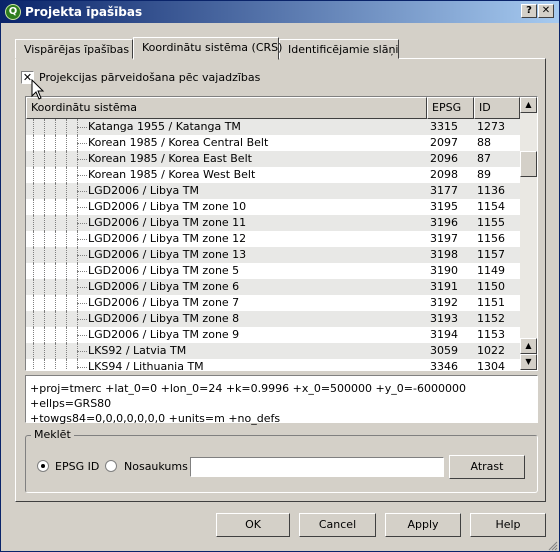 The image size is (560, 552). Describe the element at coordinates (273, 365) in the screenshot. I see `crs-row: LKS94 / Lithuania TM 3346 1304` at that location.